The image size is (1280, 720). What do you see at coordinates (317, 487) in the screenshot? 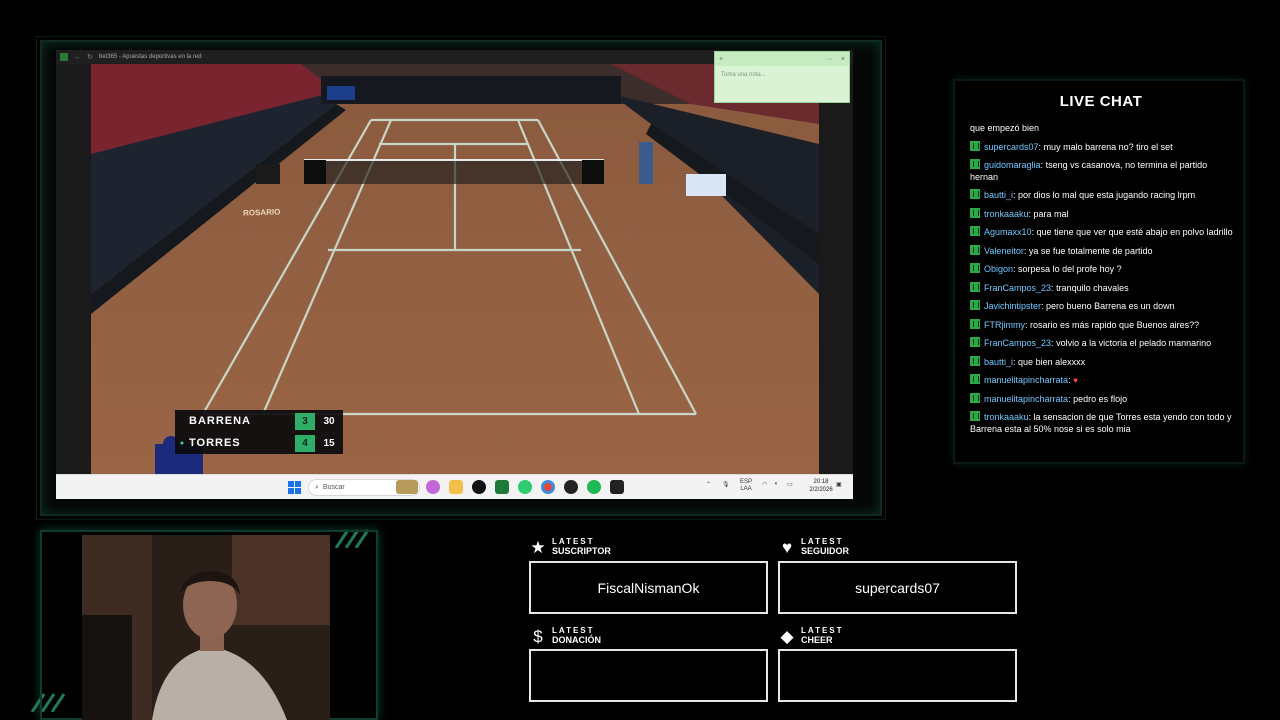
I see `search-icon: ⌕` at bounding box center [317, 487].